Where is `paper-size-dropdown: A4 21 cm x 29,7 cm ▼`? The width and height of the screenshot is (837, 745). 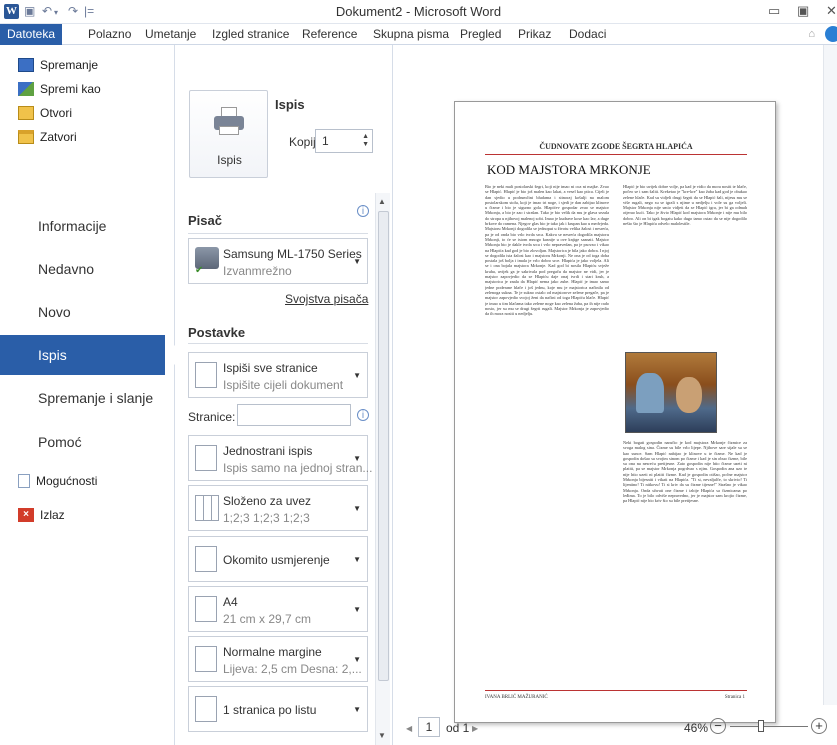
paper-size-dropdown: A4 21 cm x 29,7 cm ▼ is located at coordinates (278, 609).